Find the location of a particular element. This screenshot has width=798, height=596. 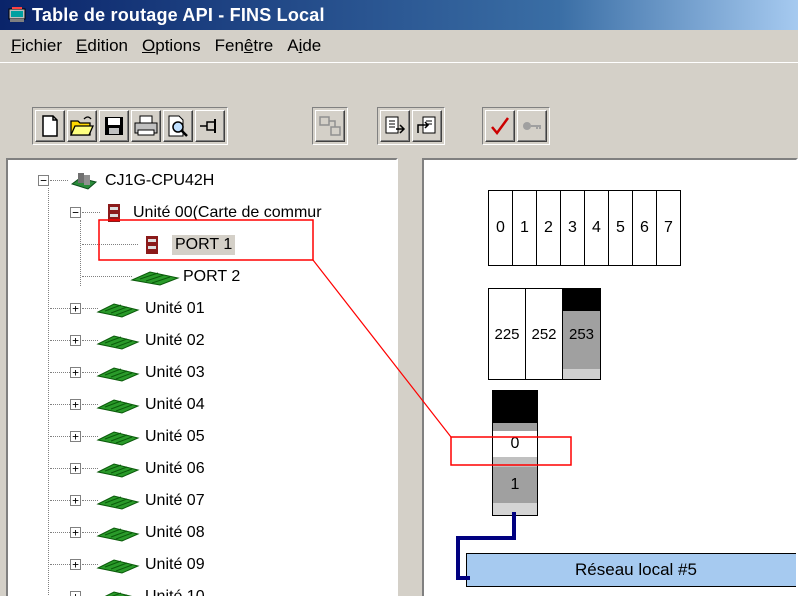

address-cell: 225 is located at coordinates (507, 334).